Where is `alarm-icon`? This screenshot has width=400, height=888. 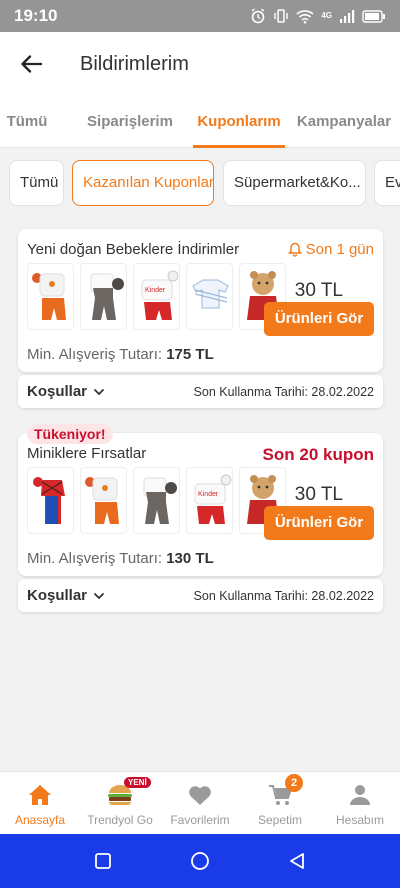 alarm-icon is located at coordinates (258, 16).